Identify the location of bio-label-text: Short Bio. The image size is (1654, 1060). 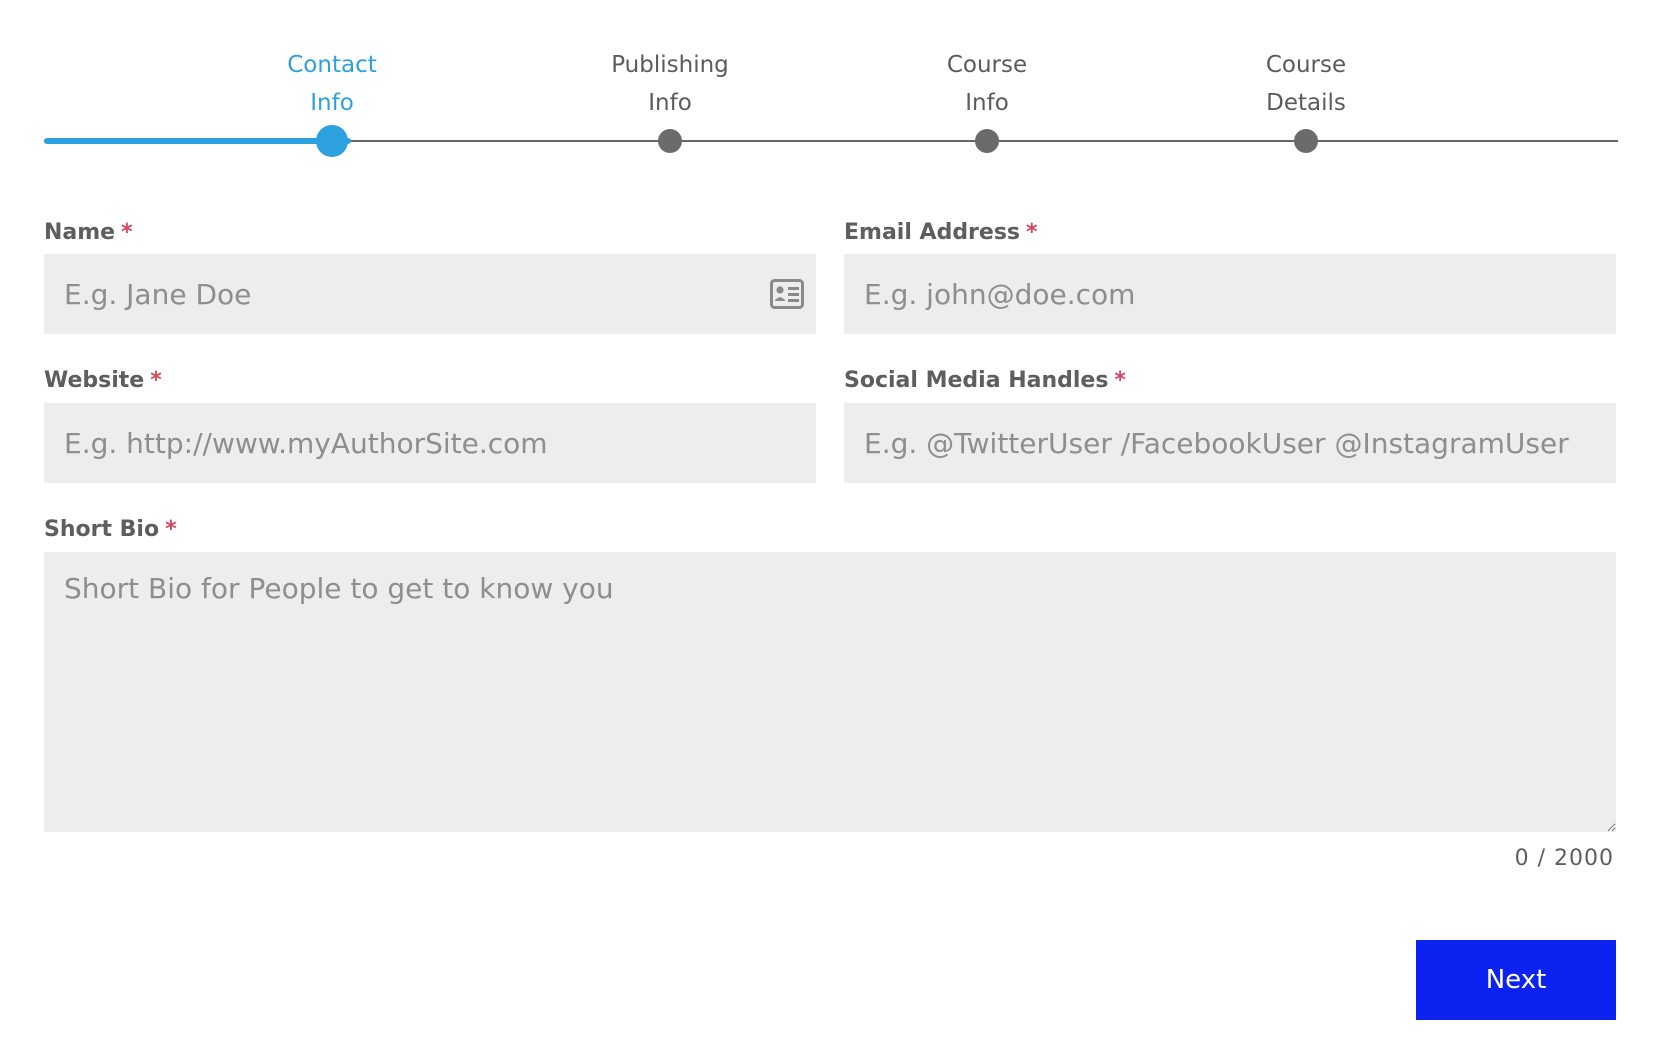
(102, 529).